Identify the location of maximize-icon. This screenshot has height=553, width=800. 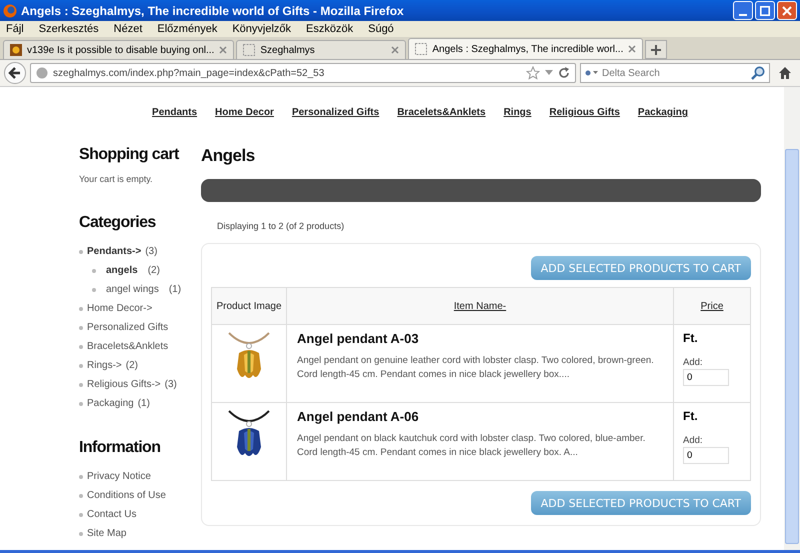
(765, 11).